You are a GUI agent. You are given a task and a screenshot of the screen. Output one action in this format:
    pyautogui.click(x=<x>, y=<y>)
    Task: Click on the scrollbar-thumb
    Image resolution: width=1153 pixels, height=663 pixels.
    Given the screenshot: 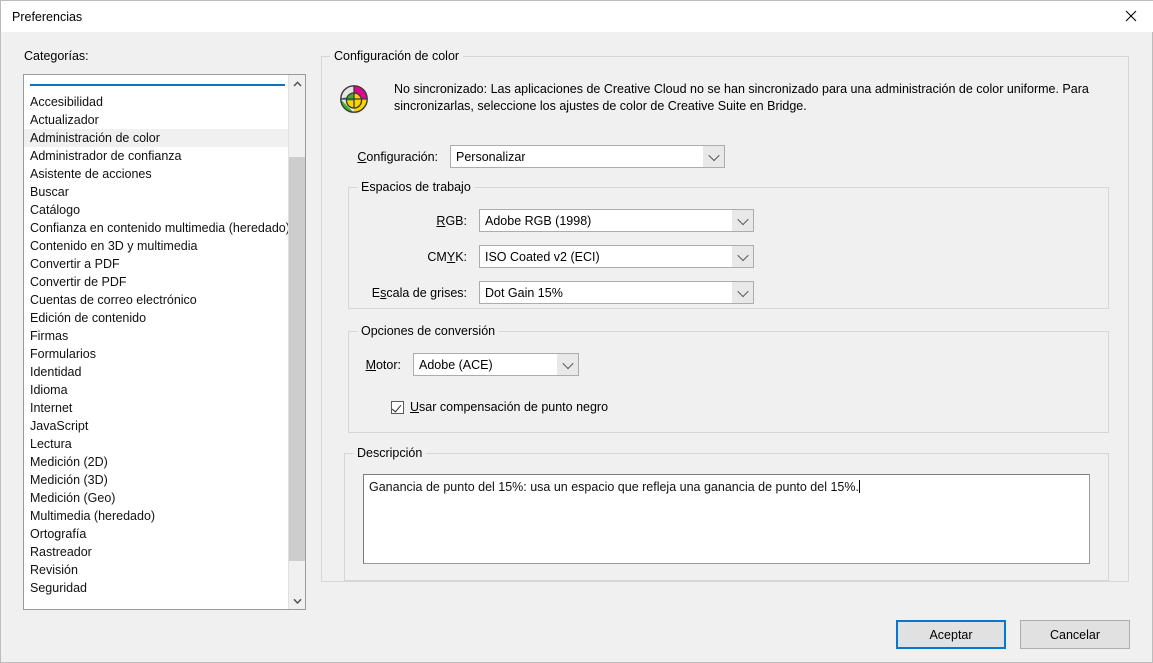 What is the action you would take?
    pyautogui.click(x=297, y=359)
    